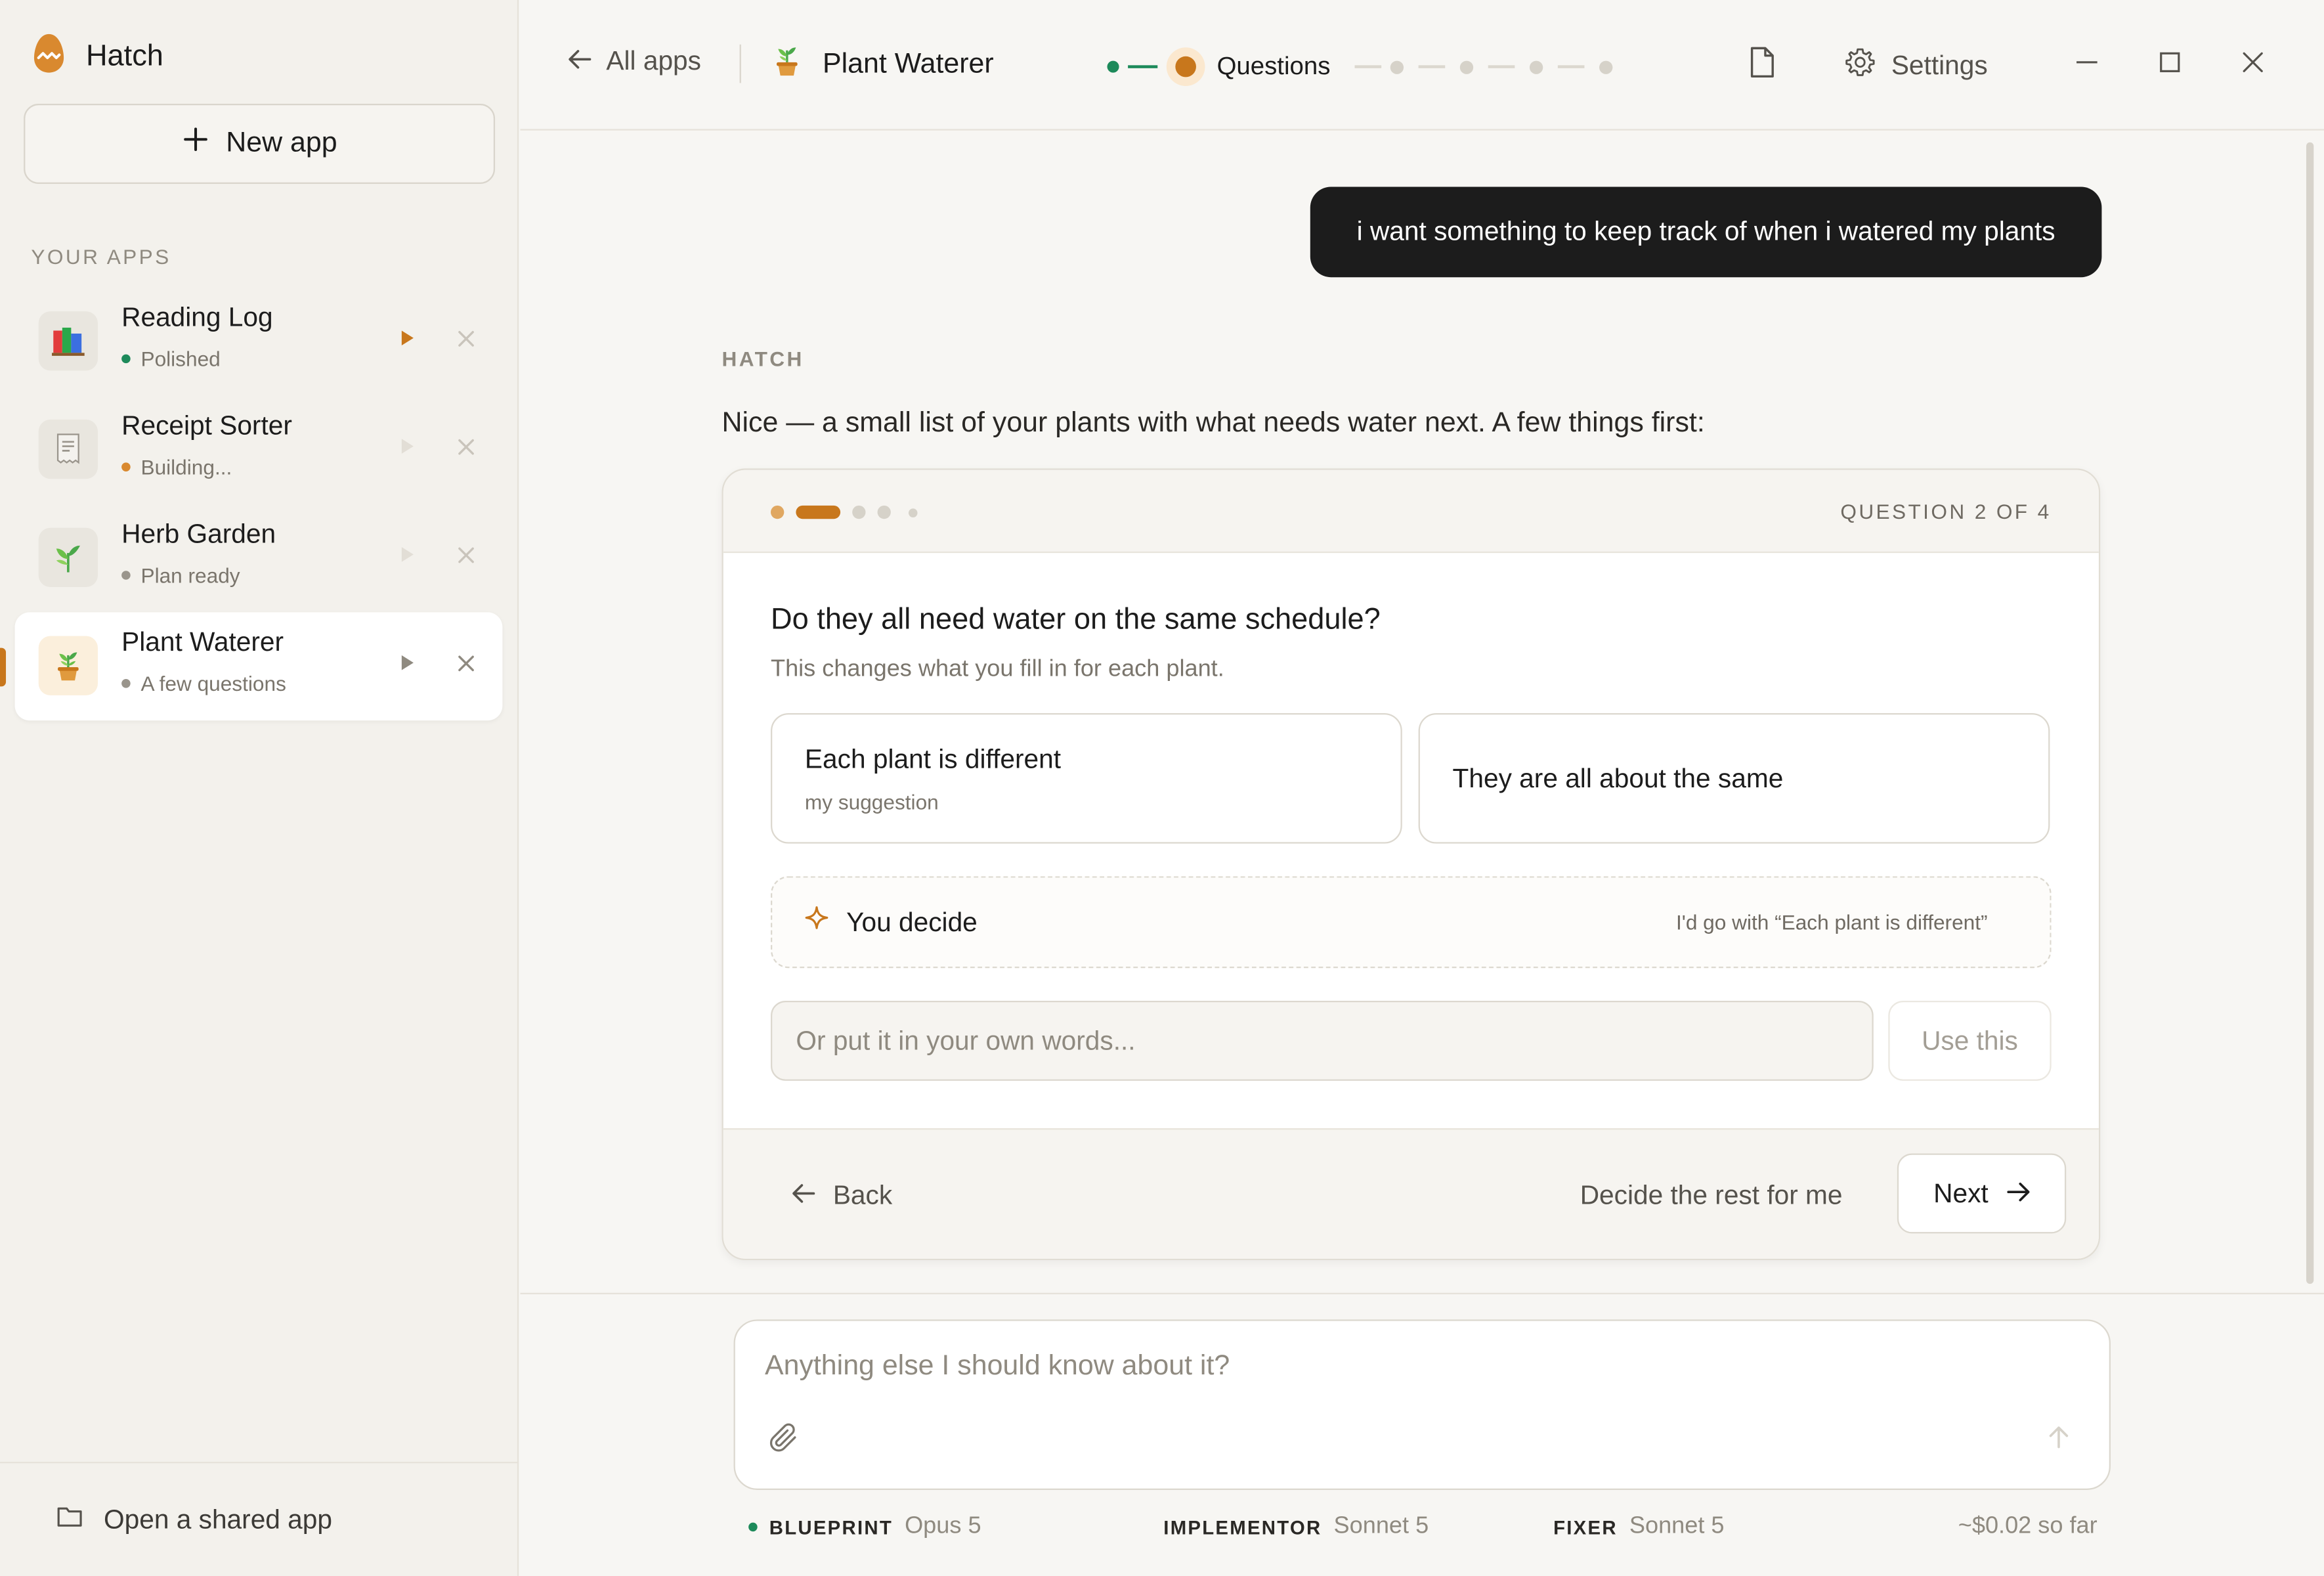 The image size is (2324, 1576). Describe the element at coordinates (871, 802) in the screenshot. I see `option-note: my suggestion` at that location.